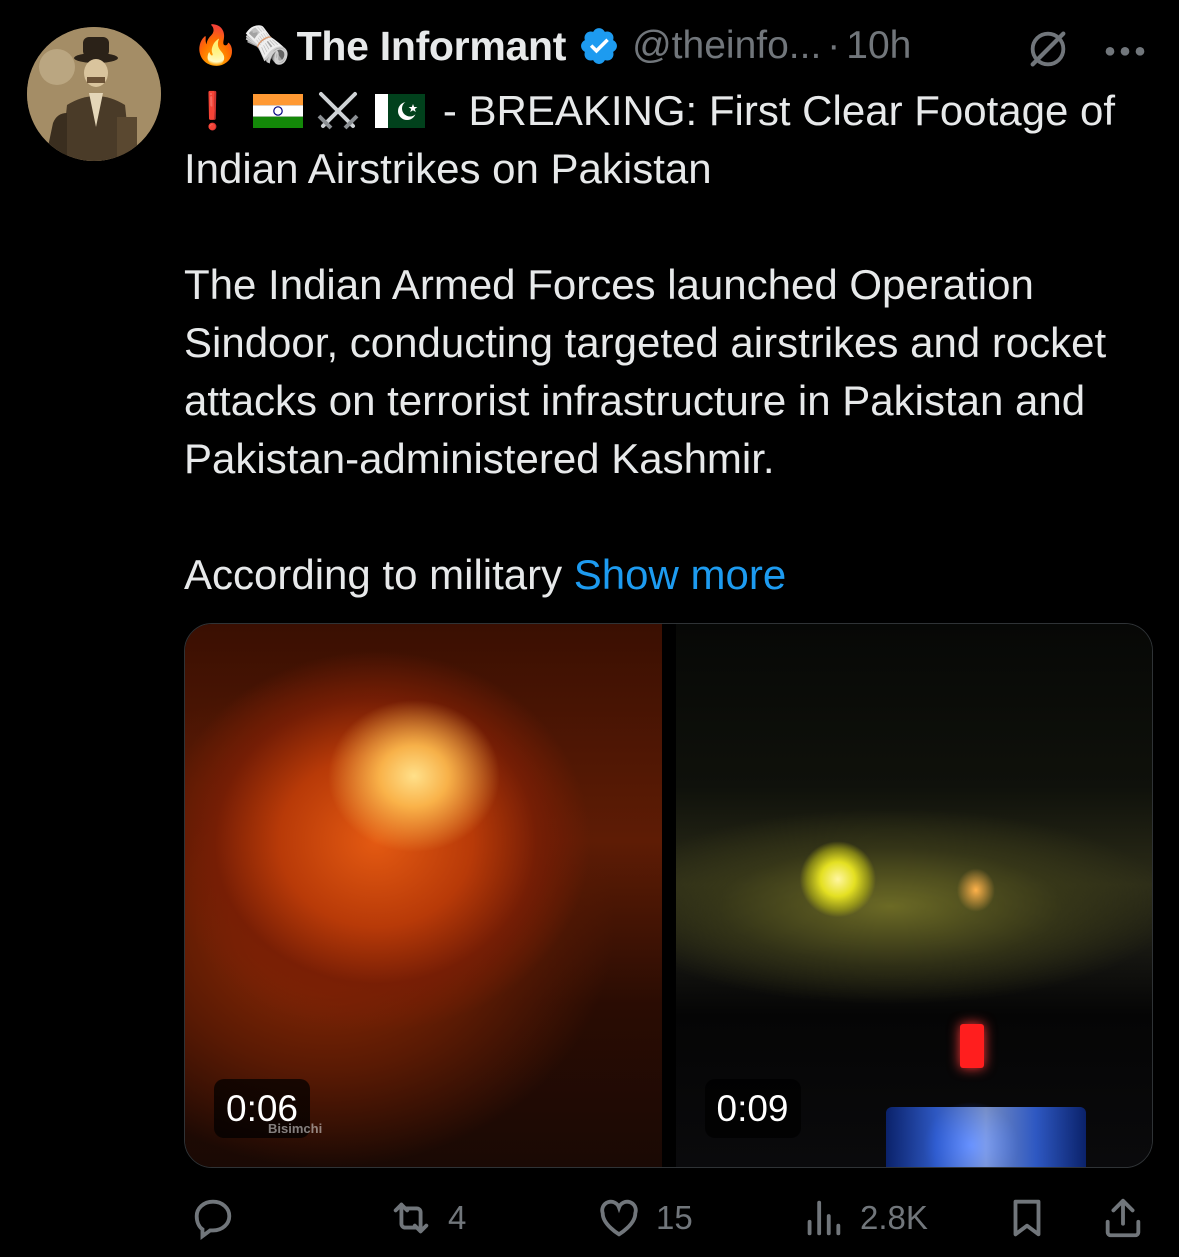  Describe the element at coordinates (1125, 48) in the screenshot. I see `more-options-icon` at that location.